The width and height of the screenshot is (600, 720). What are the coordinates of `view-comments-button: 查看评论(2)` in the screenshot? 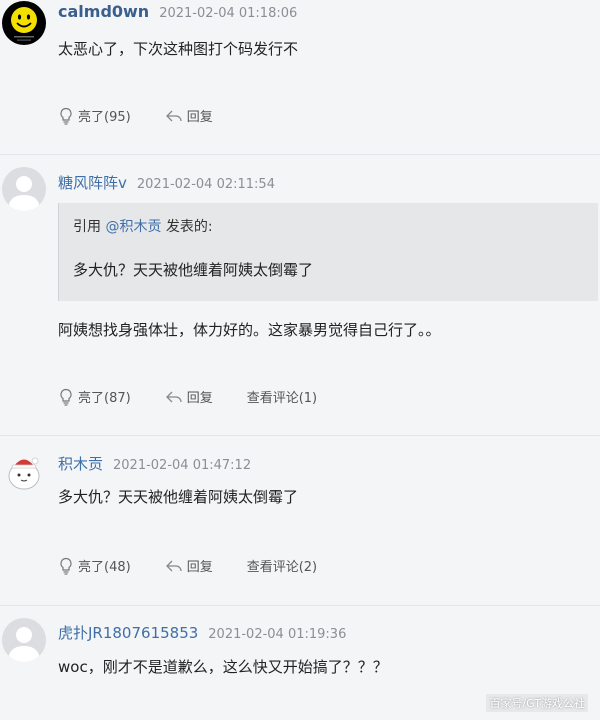 It's located at (282, 565).